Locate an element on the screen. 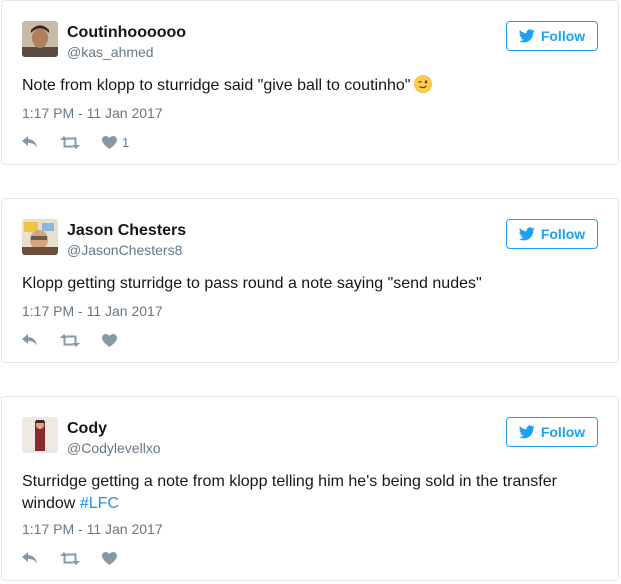 The height and width of the screenshot is (584, 621). hashtag-link: #LFC is located at coordinates (99, 503).